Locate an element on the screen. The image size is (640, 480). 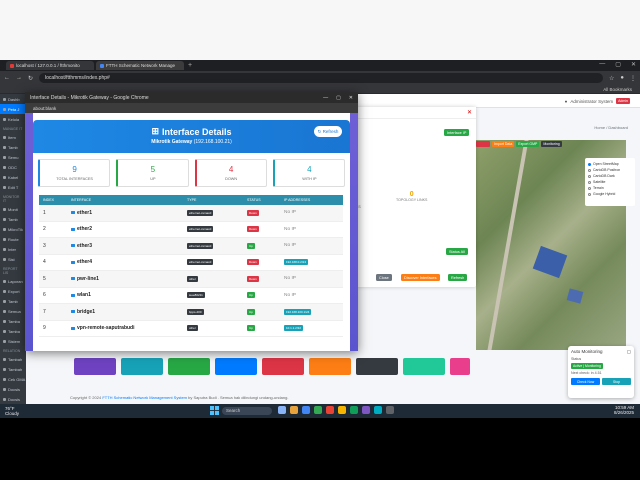
url-field: localhost/ftthmms/index.php# is located at coordinates (321, 78).